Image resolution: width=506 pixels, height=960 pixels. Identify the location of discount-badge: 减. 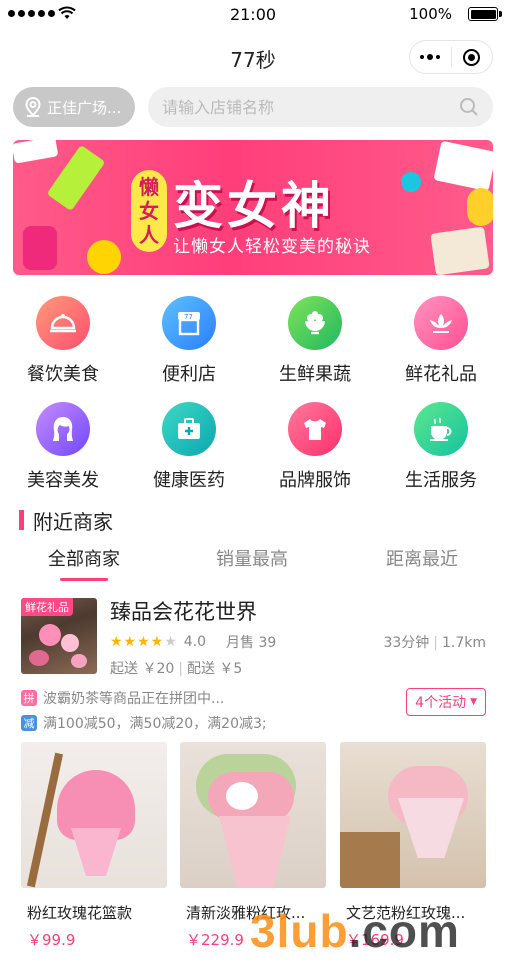
(29, 723).